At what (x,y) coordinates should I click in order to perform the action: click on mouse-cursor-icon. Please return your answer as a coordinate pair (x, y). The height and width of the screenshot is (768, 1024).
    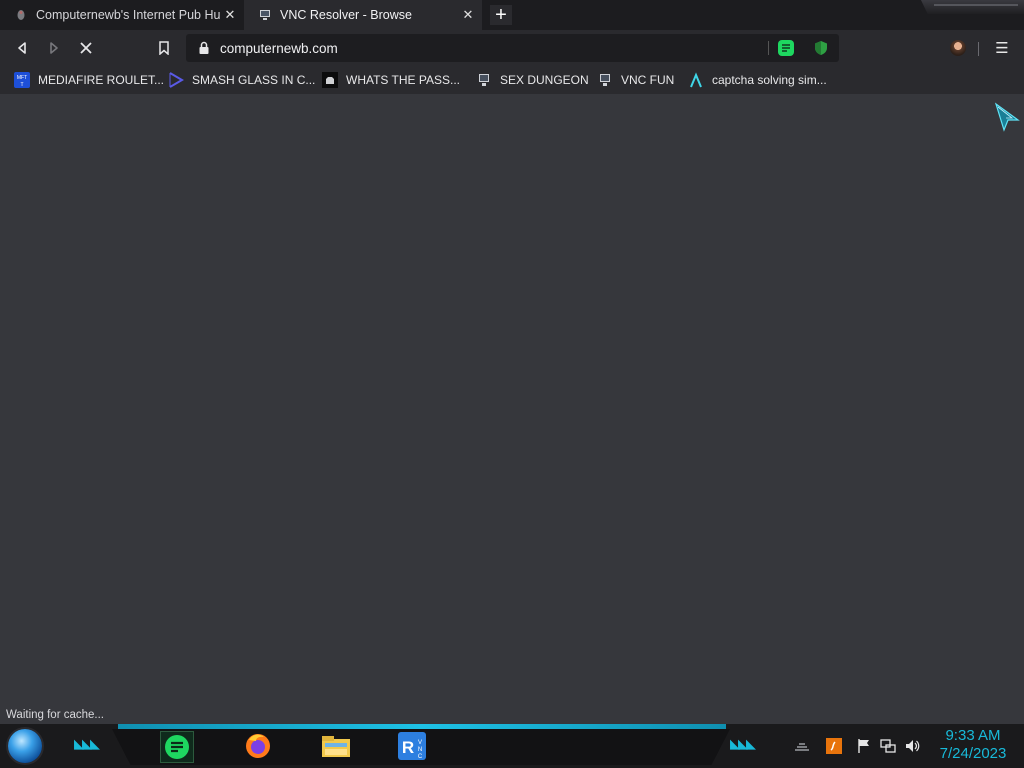
    Looking at the image, I should click on (1007, 117).